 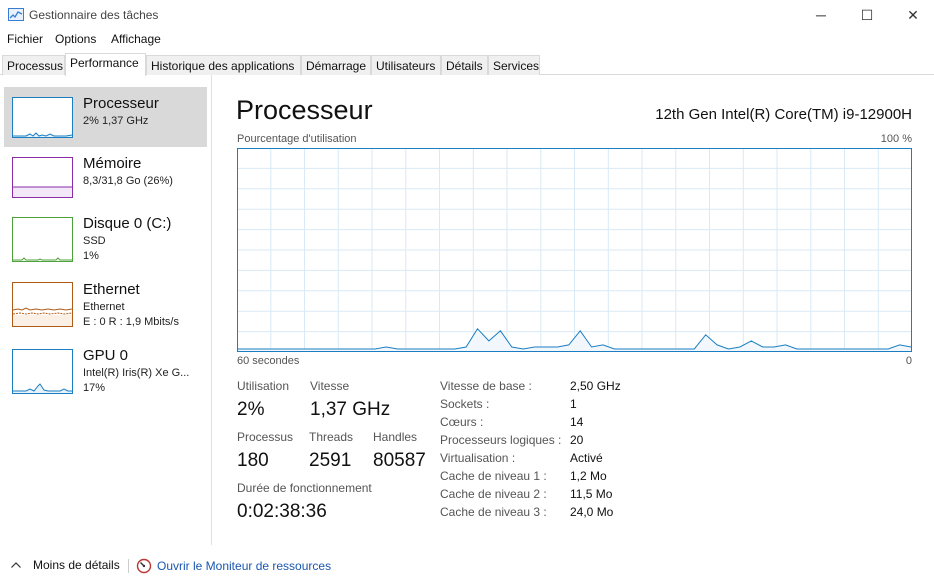 I want to click on spec-label: Cache de niveau 2 :, so click(x=493, y=494).